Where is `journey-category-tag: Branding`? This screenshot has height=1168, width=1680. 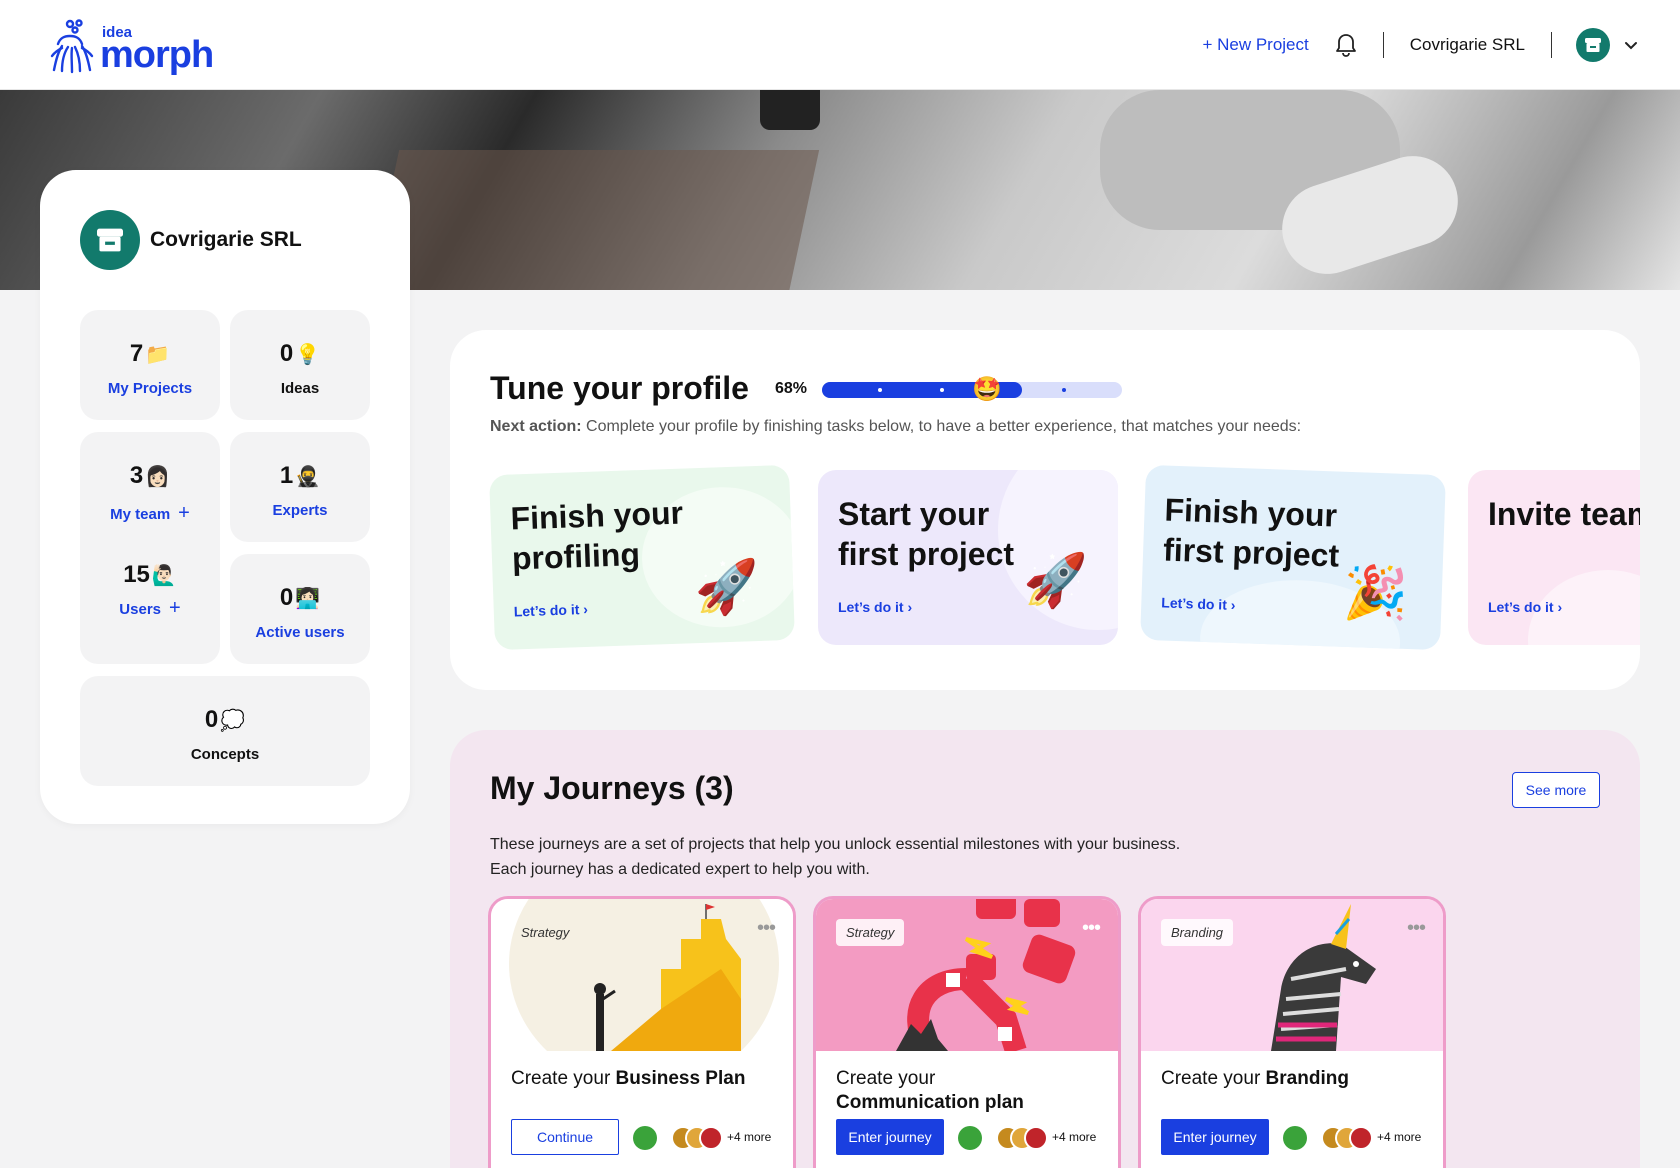 journey-category-tag: Branding is located at coordinates (1197, 932).